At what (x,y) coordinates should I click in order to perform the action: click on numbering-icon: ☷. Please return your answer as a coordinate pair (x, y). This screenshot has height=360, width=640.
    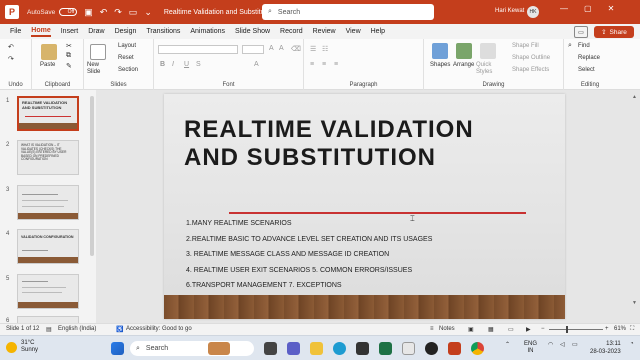
    Looking at the image, I should click on (325, 49).